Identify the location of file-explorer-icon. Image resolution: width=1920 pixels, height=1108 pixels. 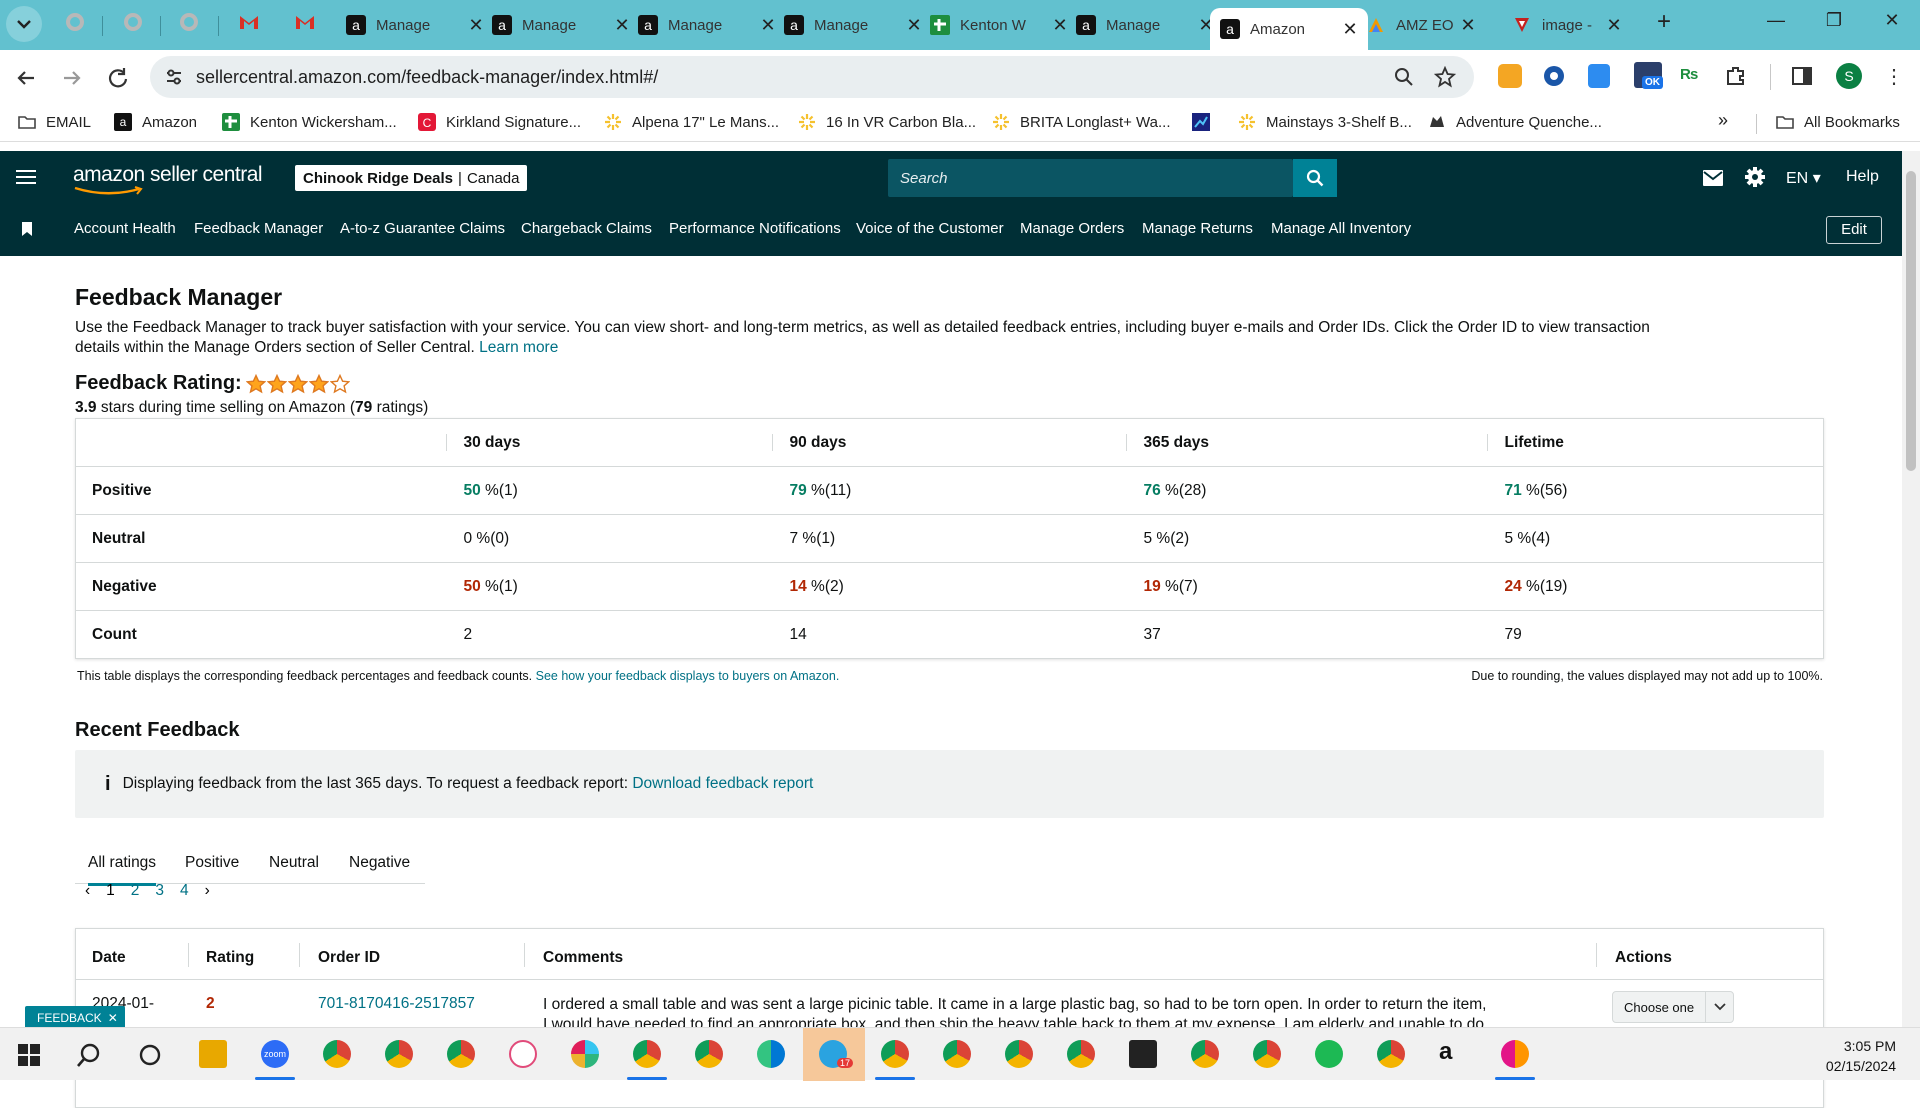
(213, 1054).